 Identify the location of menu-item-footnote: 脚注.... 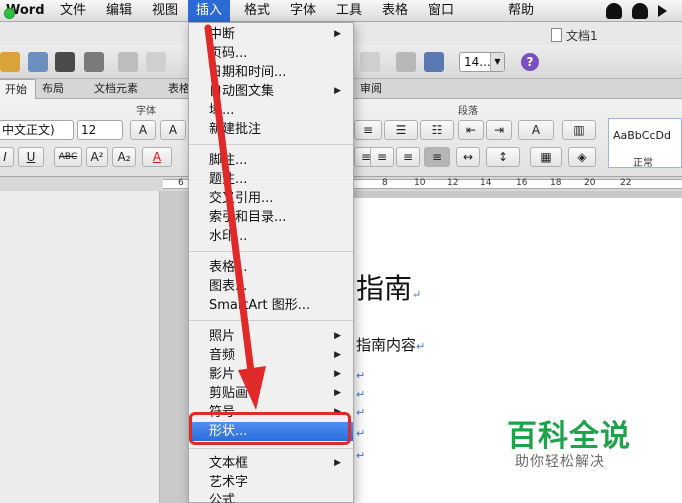
(271, 160).